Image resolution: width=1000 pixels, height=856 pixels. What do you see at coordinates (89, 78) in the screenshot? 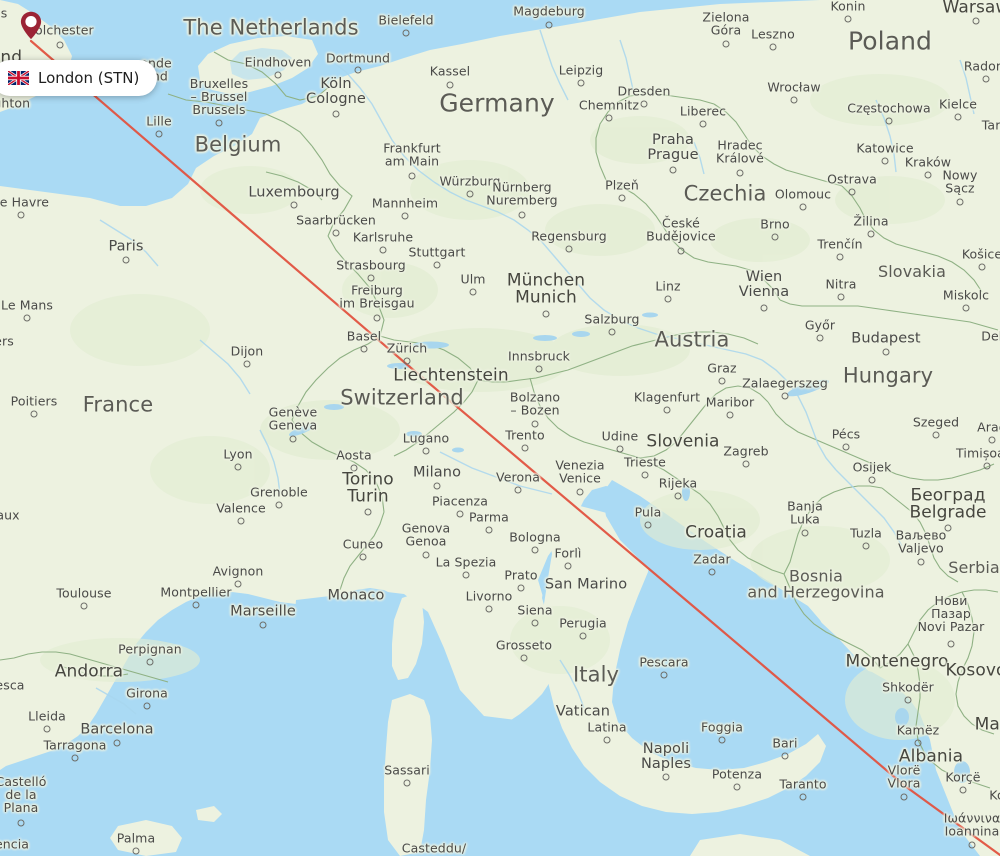
I see `airport-tooltip-label: London (STN)` at bounding box center [89, 78].